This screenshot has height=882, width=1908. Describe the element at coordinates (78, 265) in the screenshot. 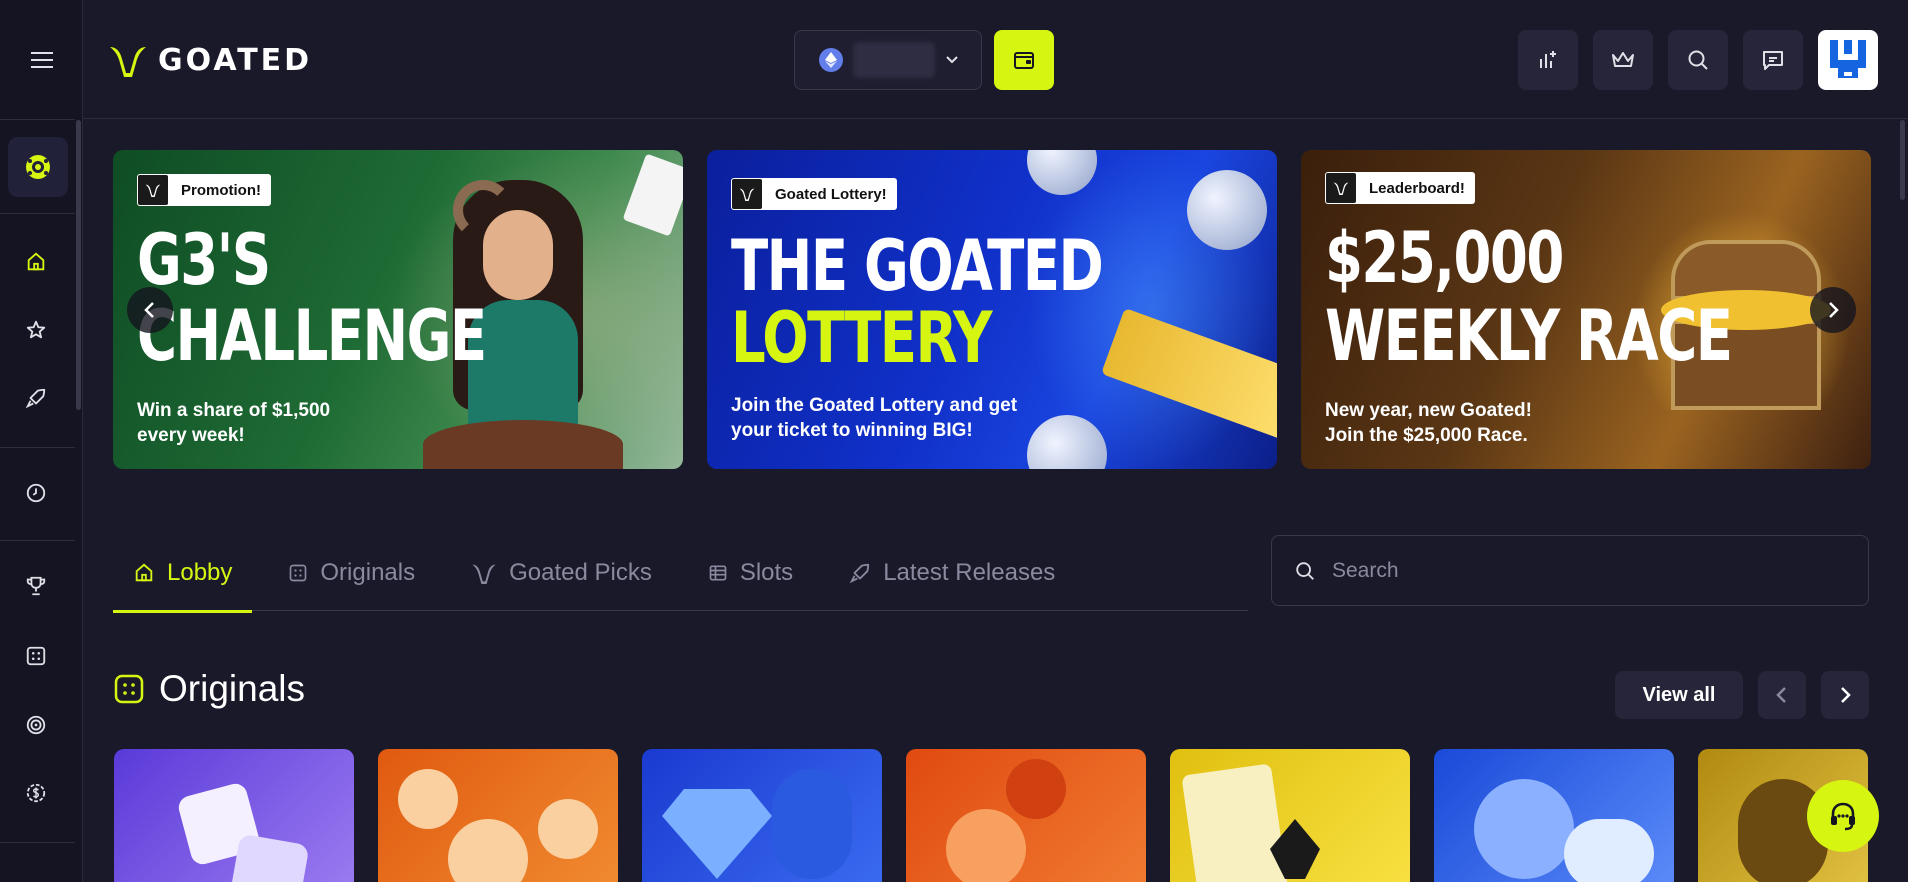

I see `sidebar-scrollbar` at that location.